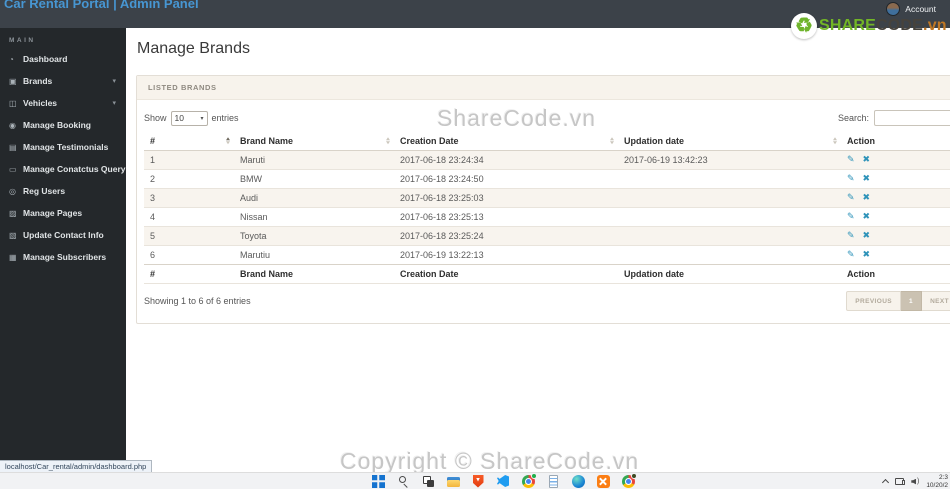 This screenshot has height=489, width=950. I want to click on chrome-icon, so click(529, 480).